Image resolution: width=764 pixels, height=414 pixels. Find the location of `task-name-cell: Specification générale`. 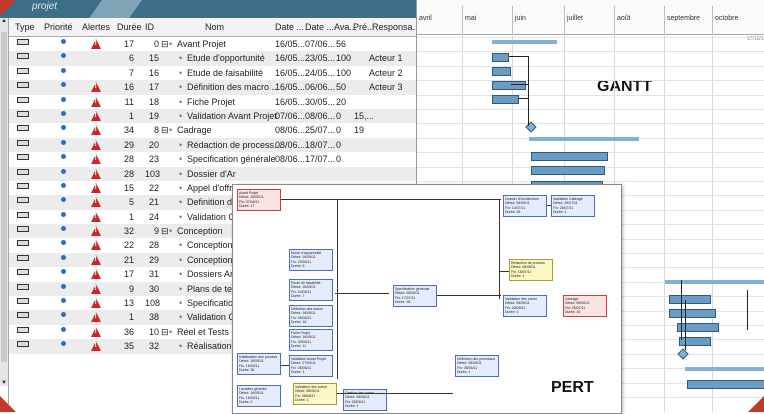

task-name-cell: Specification générale is located at coordinates (231, 159).